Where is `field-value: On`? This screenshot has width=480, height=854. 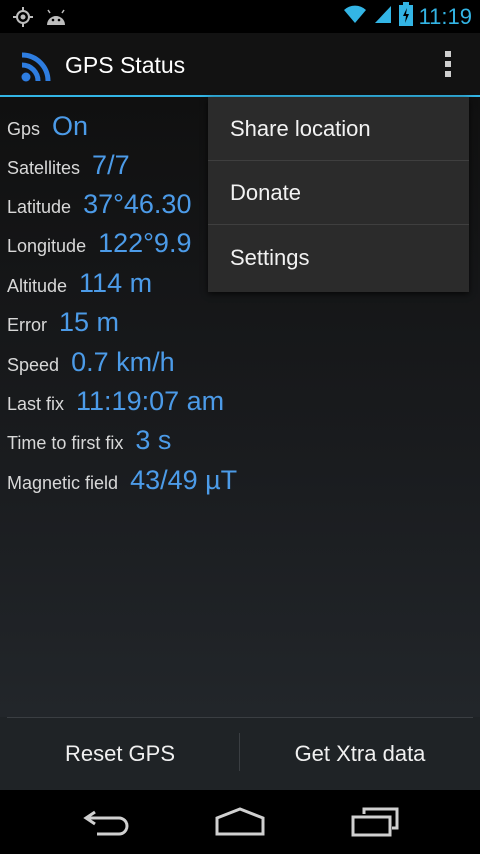
field-value: On is located at coordinates (70, 126).